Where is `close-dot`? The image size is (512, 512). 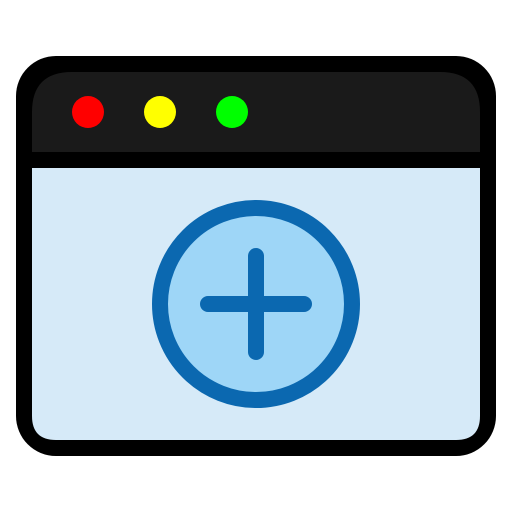 close-dot is located at coordinates (88, 112).